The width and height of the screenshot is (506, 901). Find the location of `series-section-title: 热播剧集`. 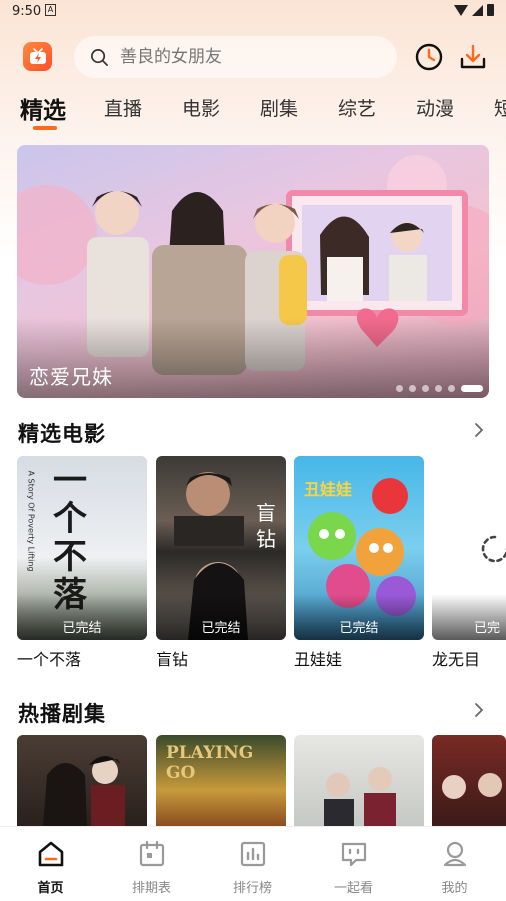

series-section-title: 热播剧集 is located at coordinates (62, 714).